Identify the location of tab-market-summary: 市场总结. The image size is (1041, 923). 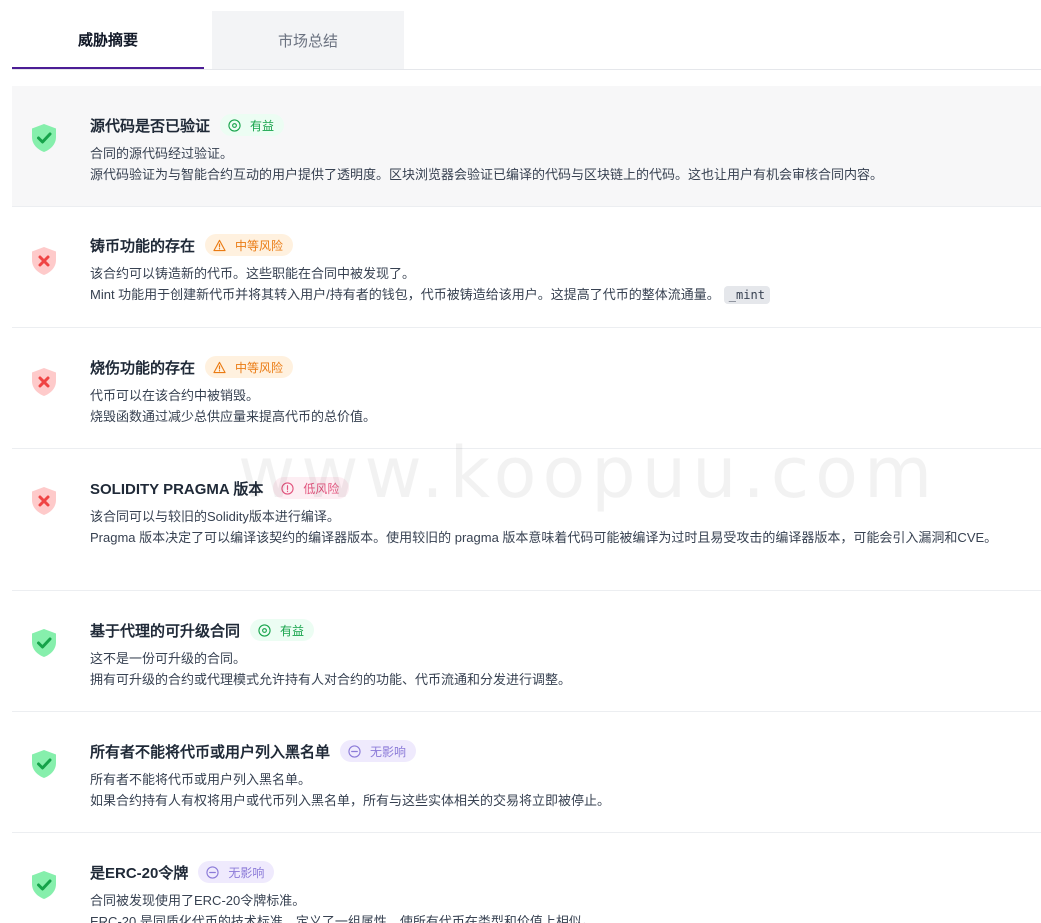
(308, 40).